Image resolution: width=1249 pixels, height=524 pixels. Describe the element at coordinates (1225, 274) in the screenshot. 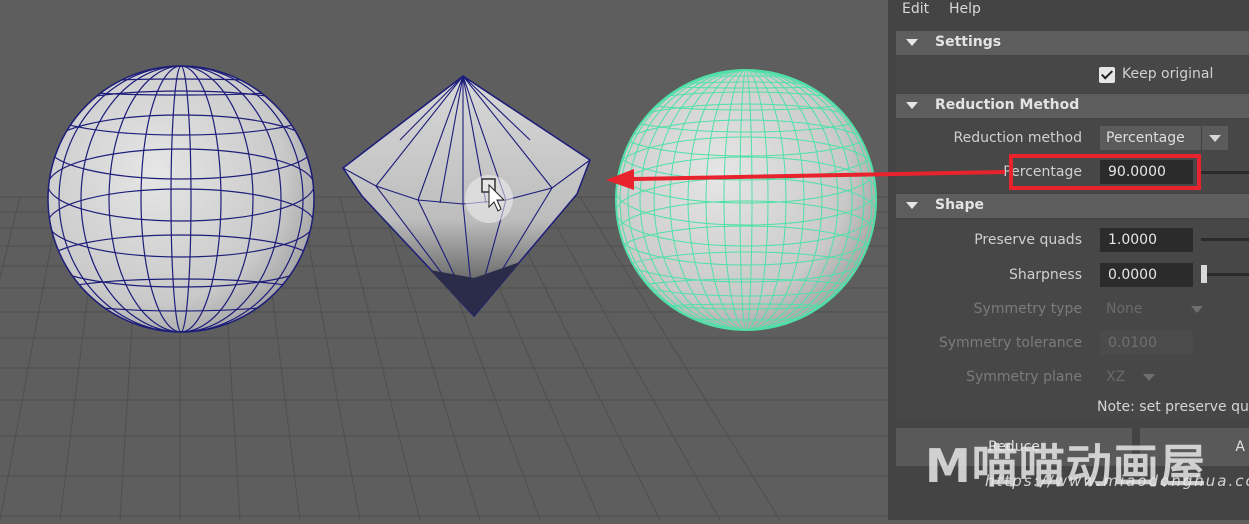

I see `sharpness-slider` at that location.